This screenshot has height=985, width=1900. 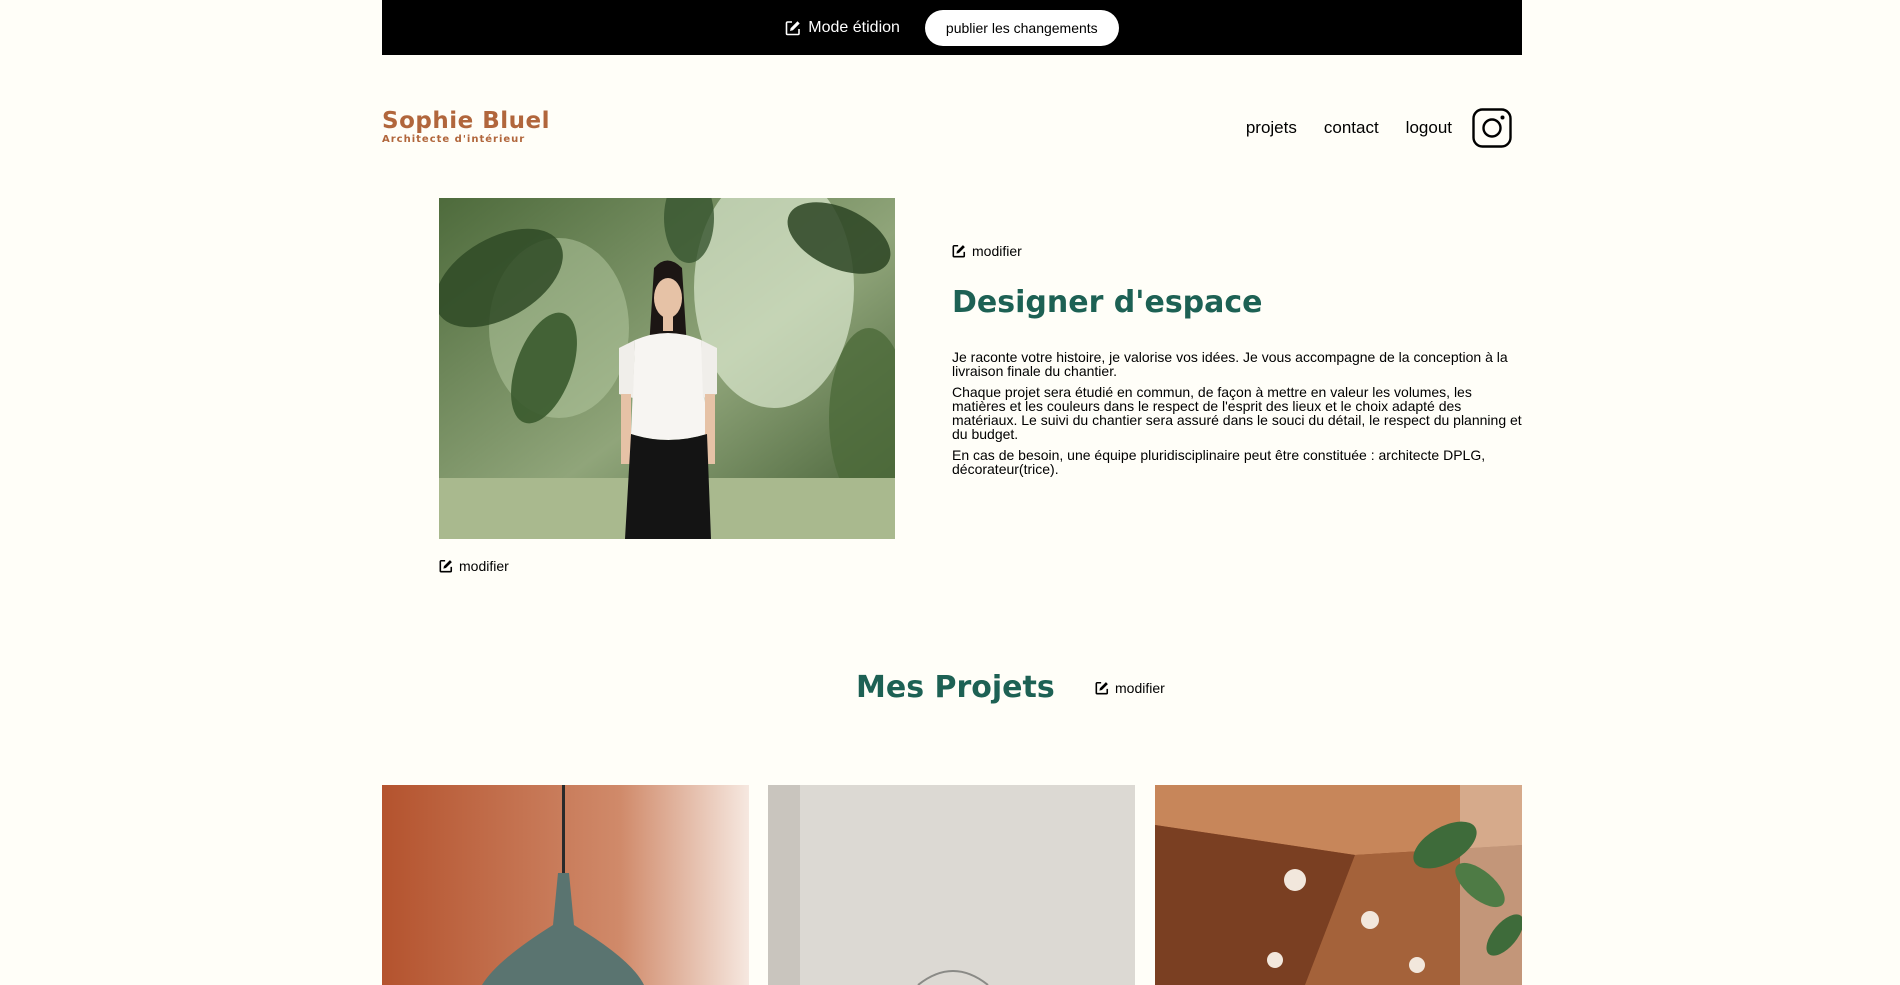 I want to click on modify-introduction-button: modifier, so click(x=987, y=251).